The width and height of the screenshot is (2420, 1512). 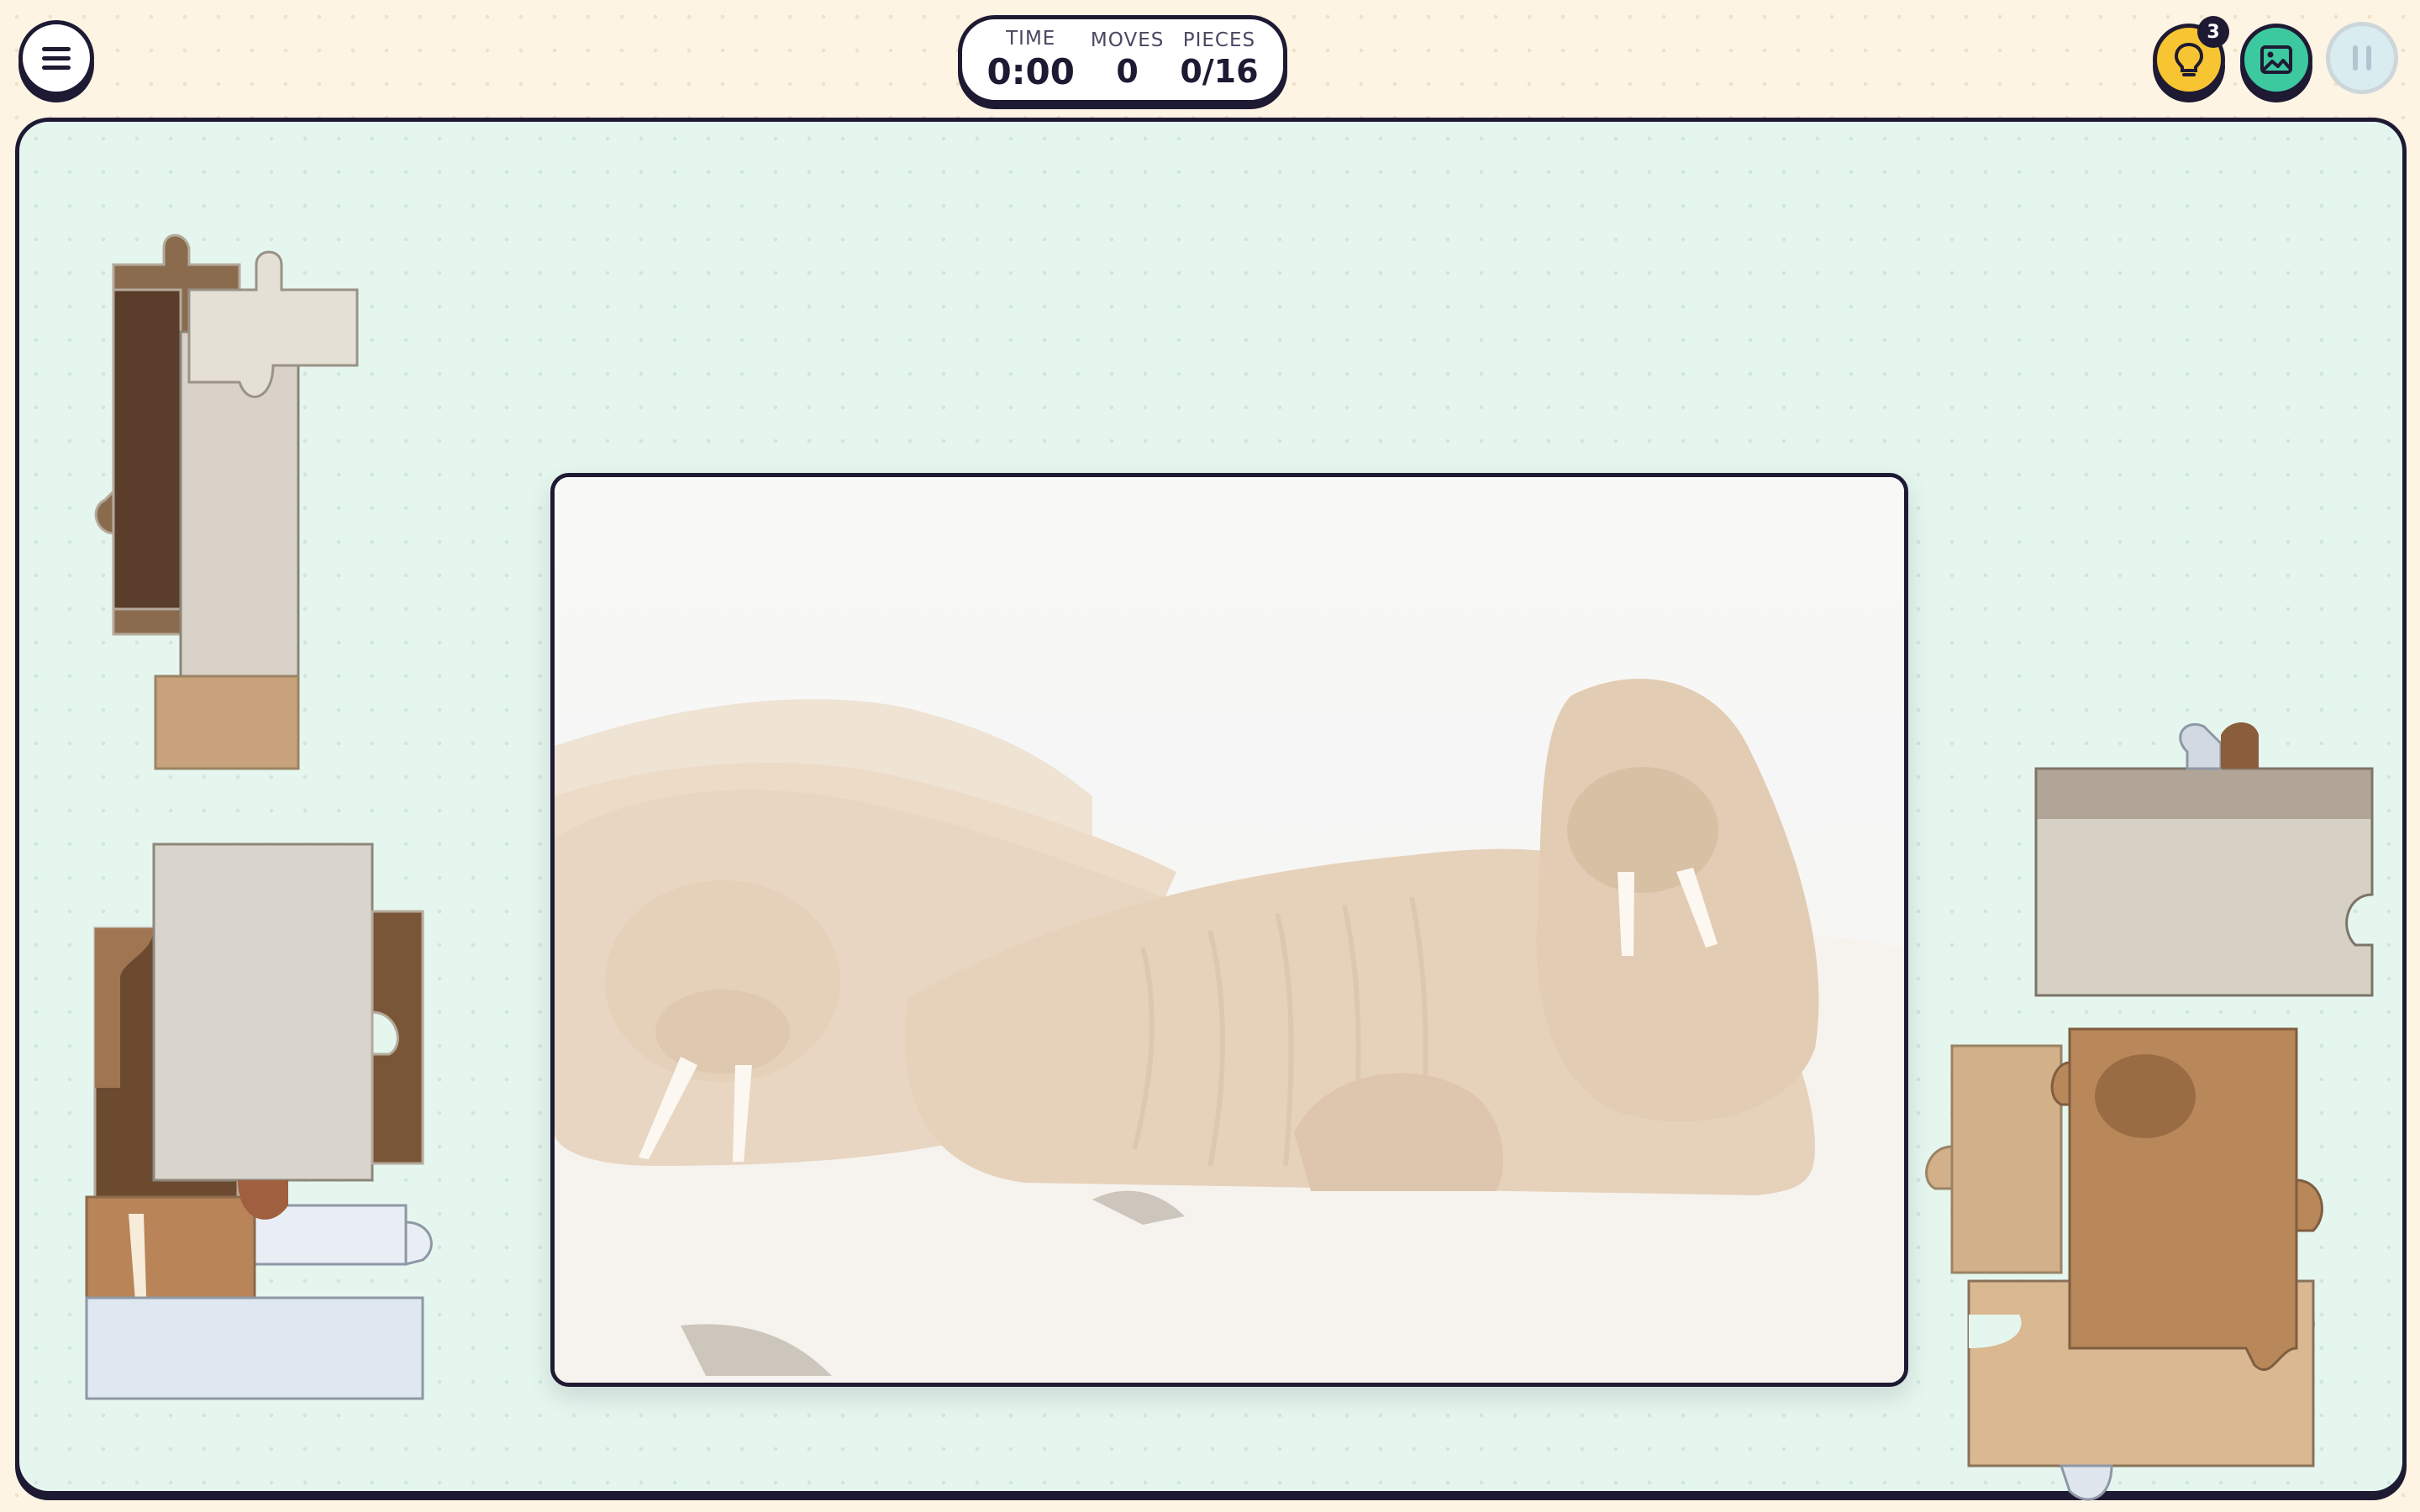 I want to click on menu-icon, so click(x=56, y=58).